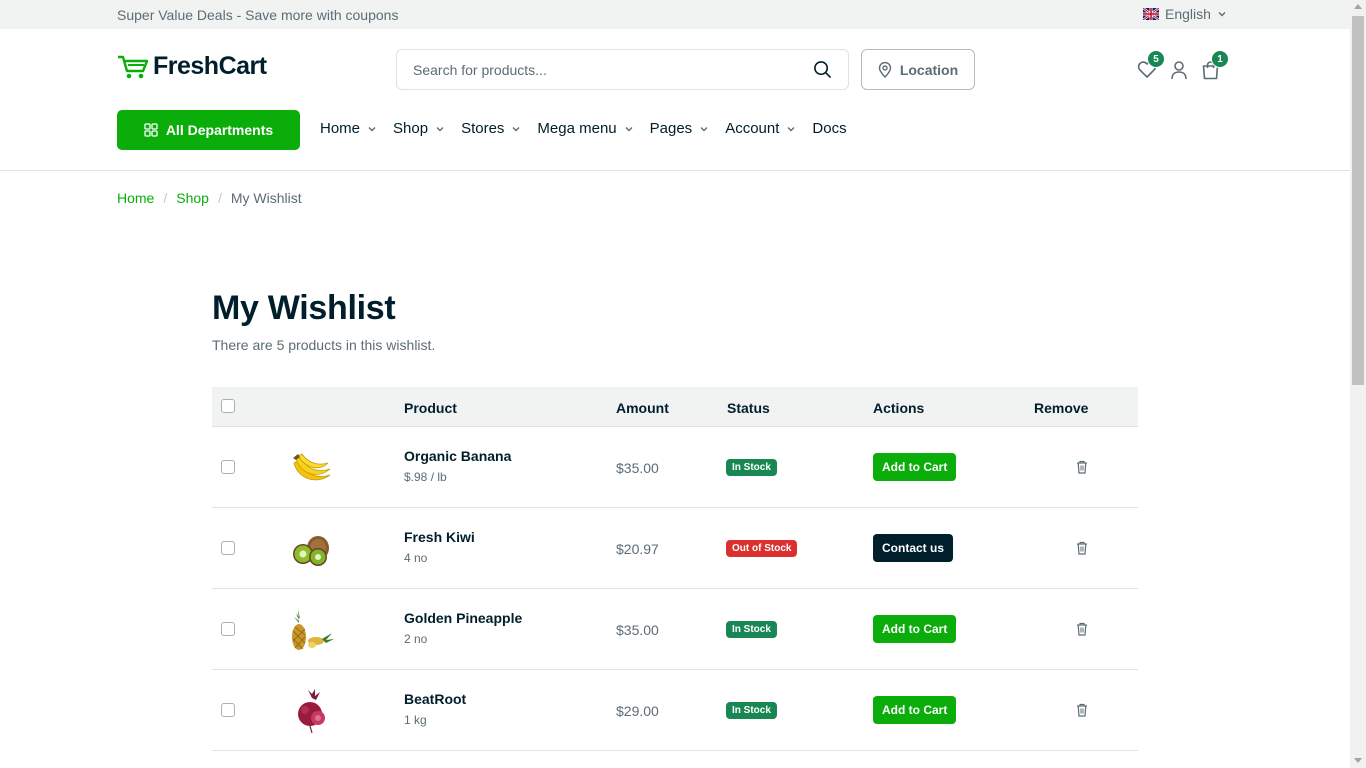 This screenshot has height=768, width=1366. What do you see at coordinates (597, 69) in the screenshot?
I see `search-input` at bounding box center [597, 69].